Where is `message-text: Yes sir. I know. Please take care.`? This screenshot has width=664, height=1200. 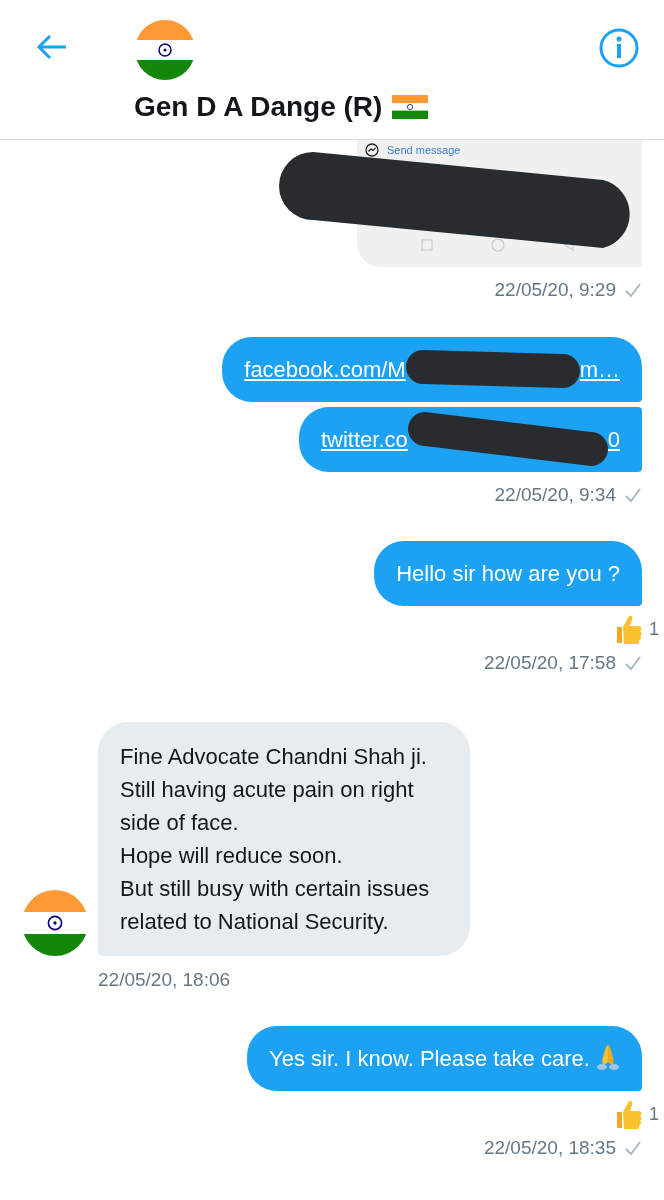
message-text: Yes sir. I know. Please take care. is located at coordinates (429, 1058).